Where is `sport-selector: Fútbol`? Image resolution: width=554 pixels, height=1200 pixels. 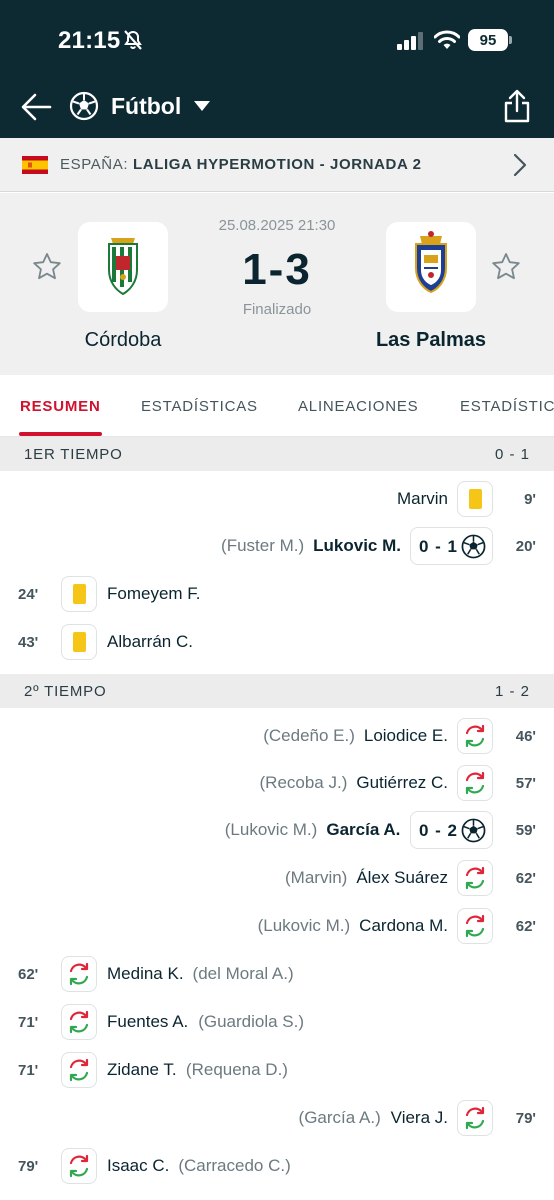
sport-selector: Fútbol is located at coordinates (146, 106).